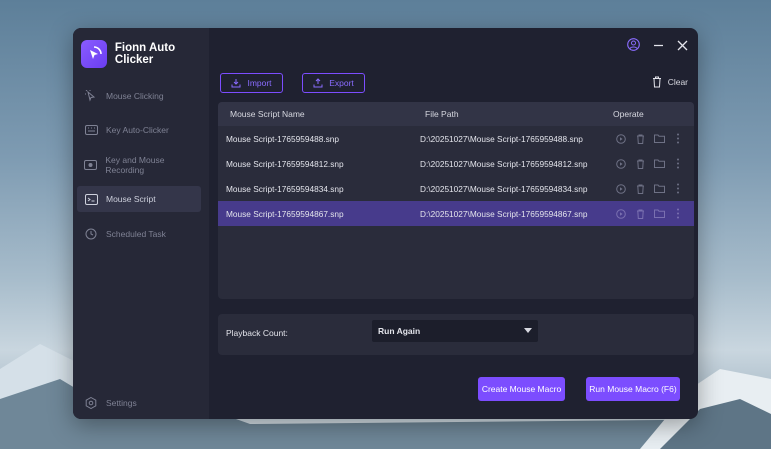  I want to click on settings-button: Settings, so click(110, 403).